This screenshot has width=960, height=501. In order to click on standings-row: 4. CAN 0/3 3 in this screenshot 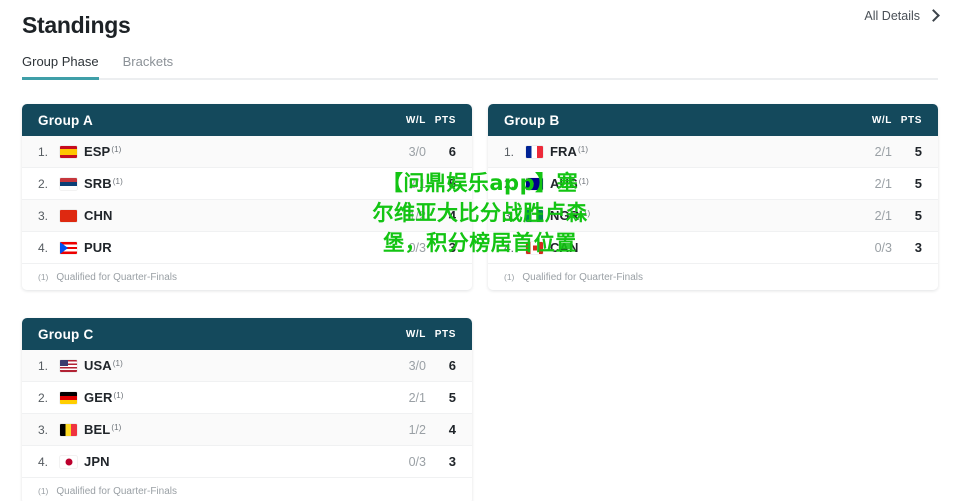, I will do `click(713, 248)`.